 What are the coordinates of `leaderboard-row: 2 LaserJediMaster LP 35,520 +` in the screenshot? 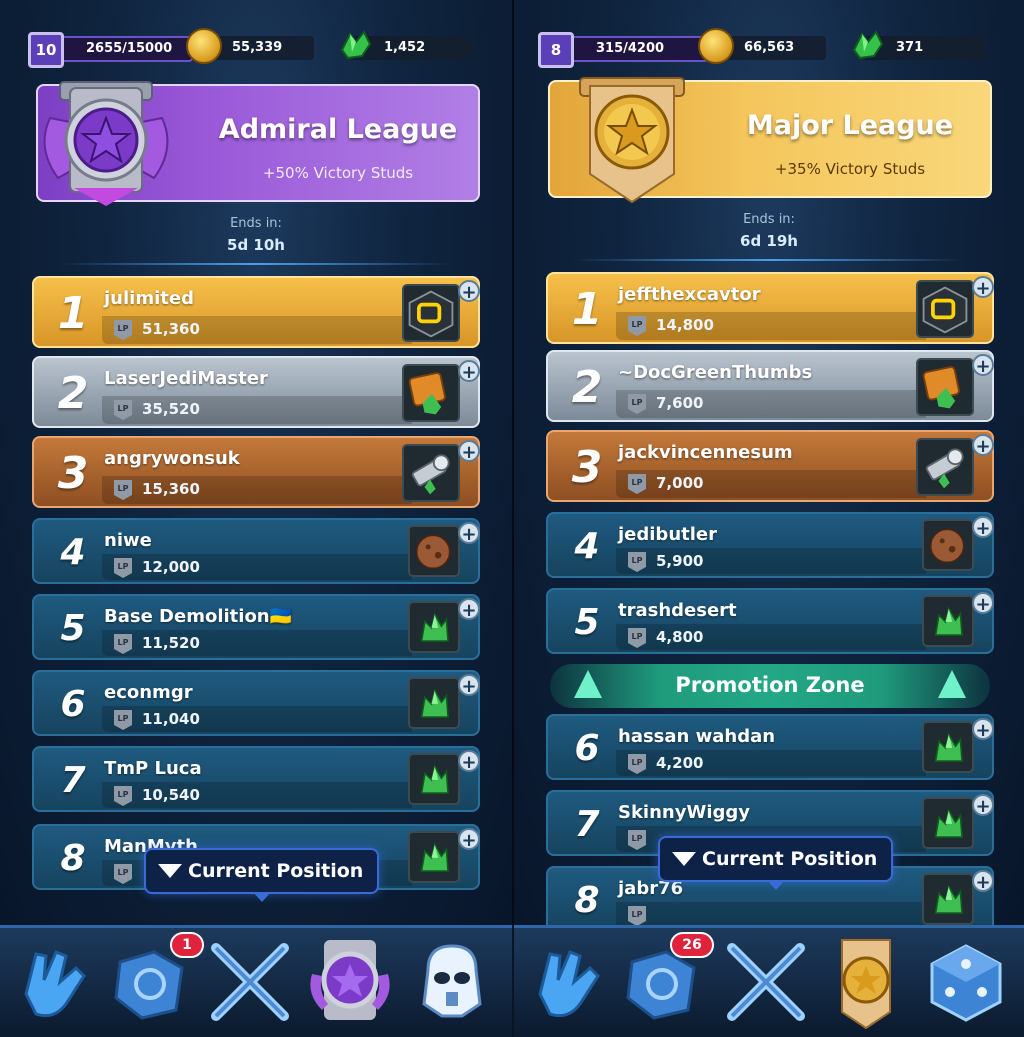 It's located at (256, 392).